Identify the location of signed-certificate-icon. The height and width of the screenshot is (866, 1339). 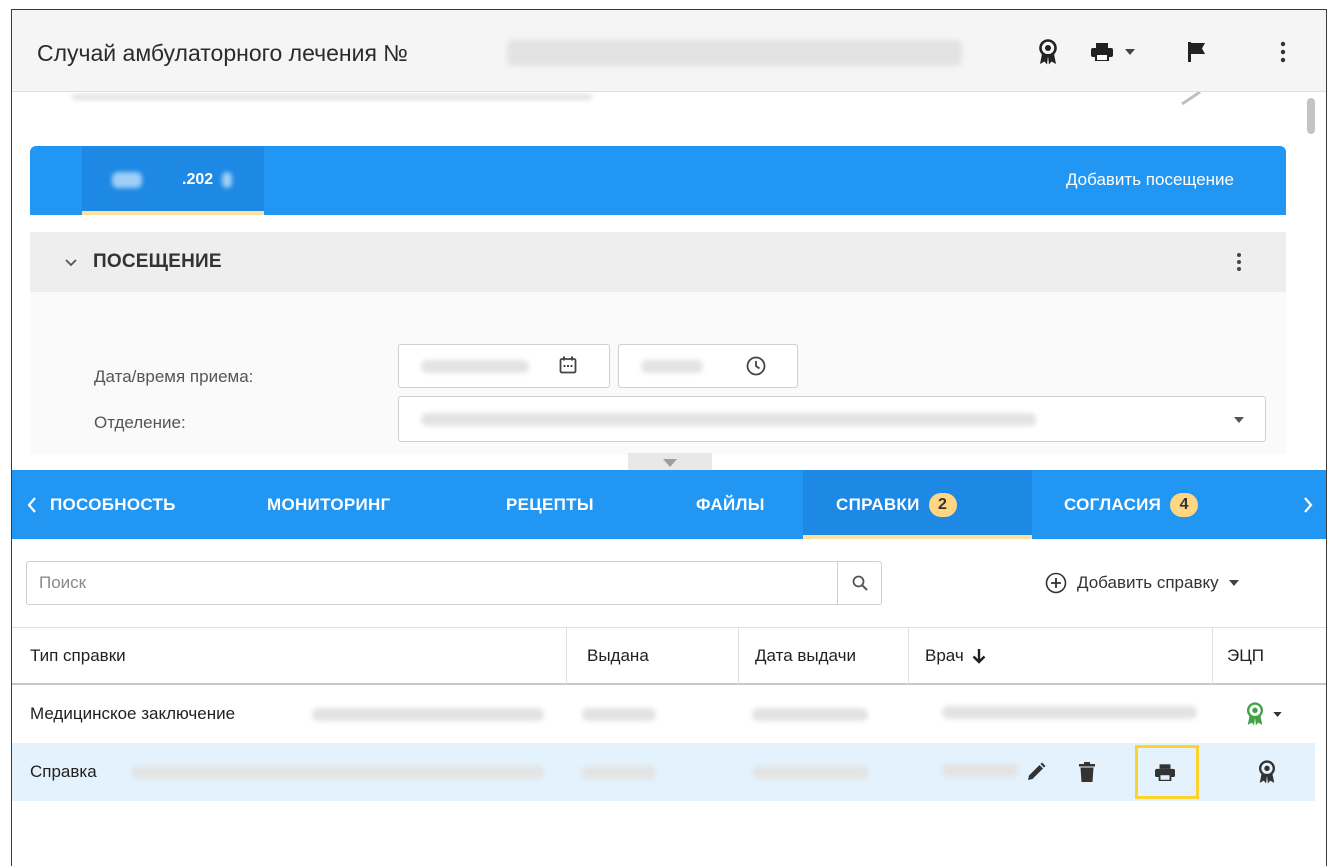
(1254, 714).